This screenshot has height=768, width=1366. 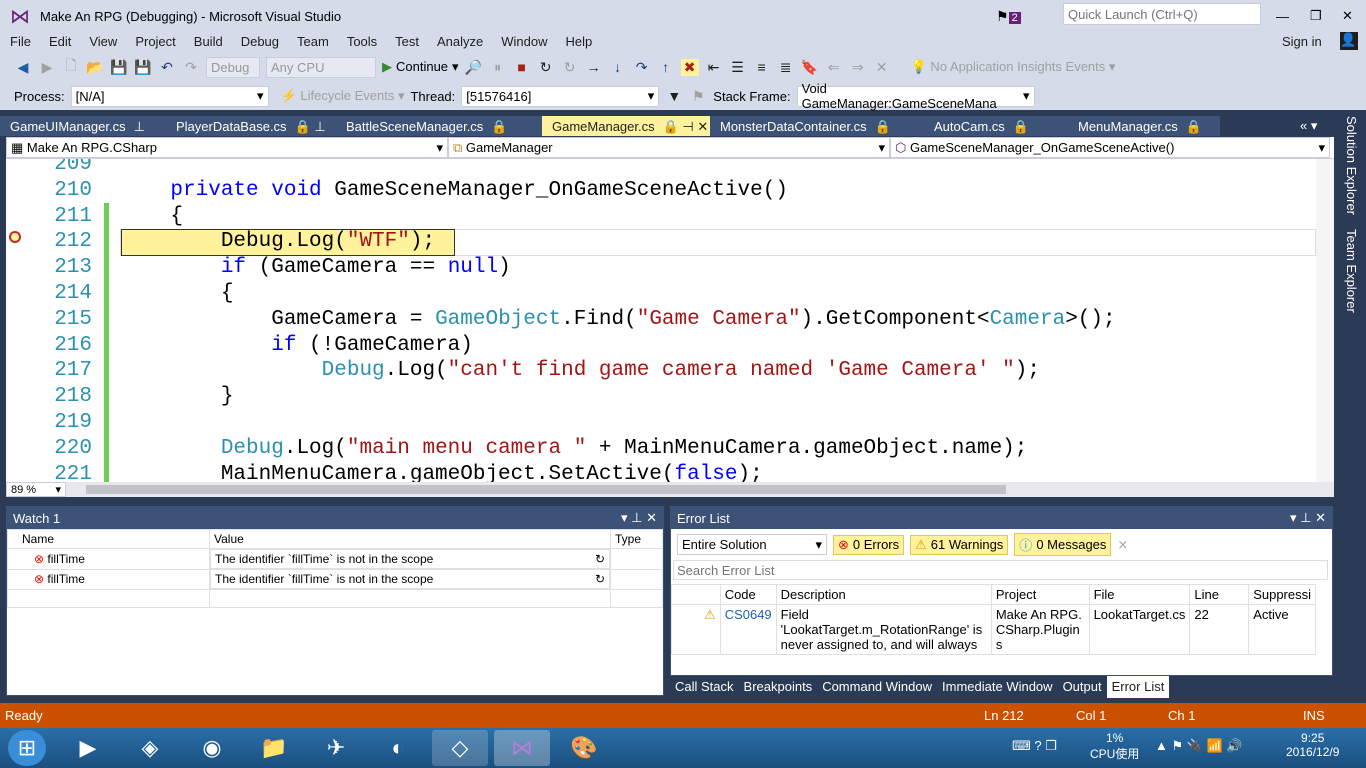 What do you see at coordinates (1122, 545) in the screenshot?
I see `clear-filter-icon: ⨯` at bounding box center [1122, 545].